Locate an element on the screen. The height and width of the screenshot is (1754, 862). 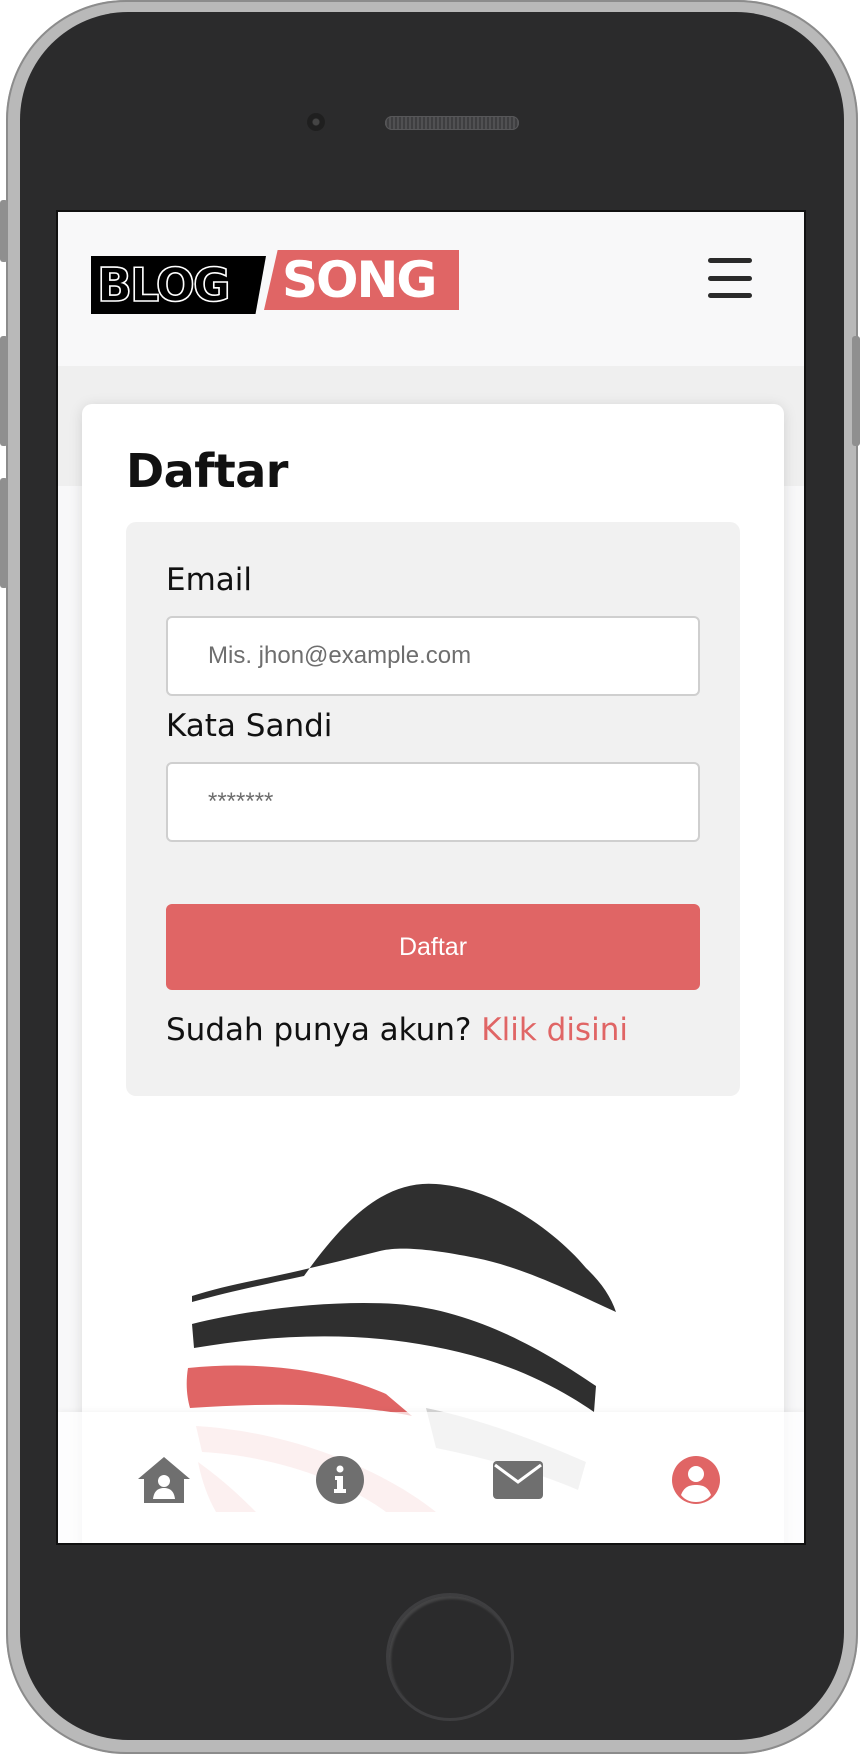
nav-home is located at coordinates (164, 1480).